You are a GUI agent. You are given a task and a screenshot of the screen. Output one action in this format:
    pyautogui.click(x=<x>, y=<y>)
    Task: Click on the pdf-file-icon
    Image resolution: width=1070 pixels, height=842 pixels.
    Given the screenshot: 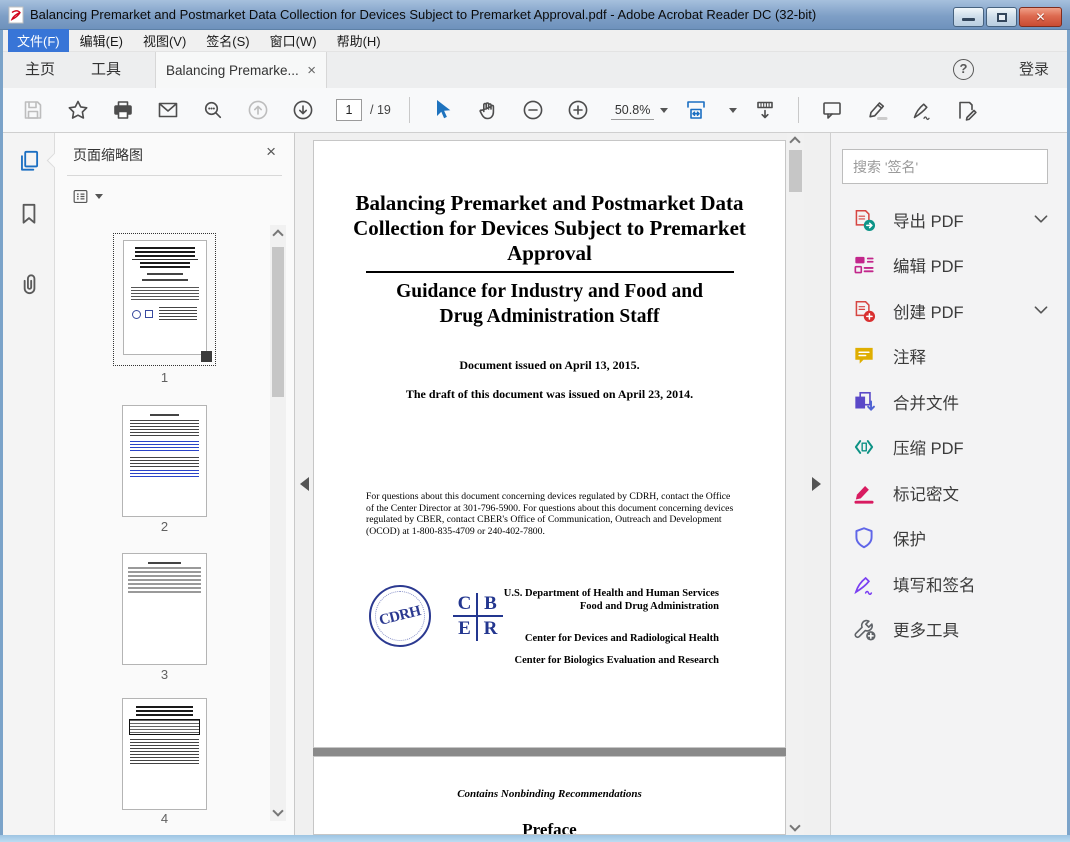 What is the action you would take?
    pyautogui.click(x=16, y=14)
    